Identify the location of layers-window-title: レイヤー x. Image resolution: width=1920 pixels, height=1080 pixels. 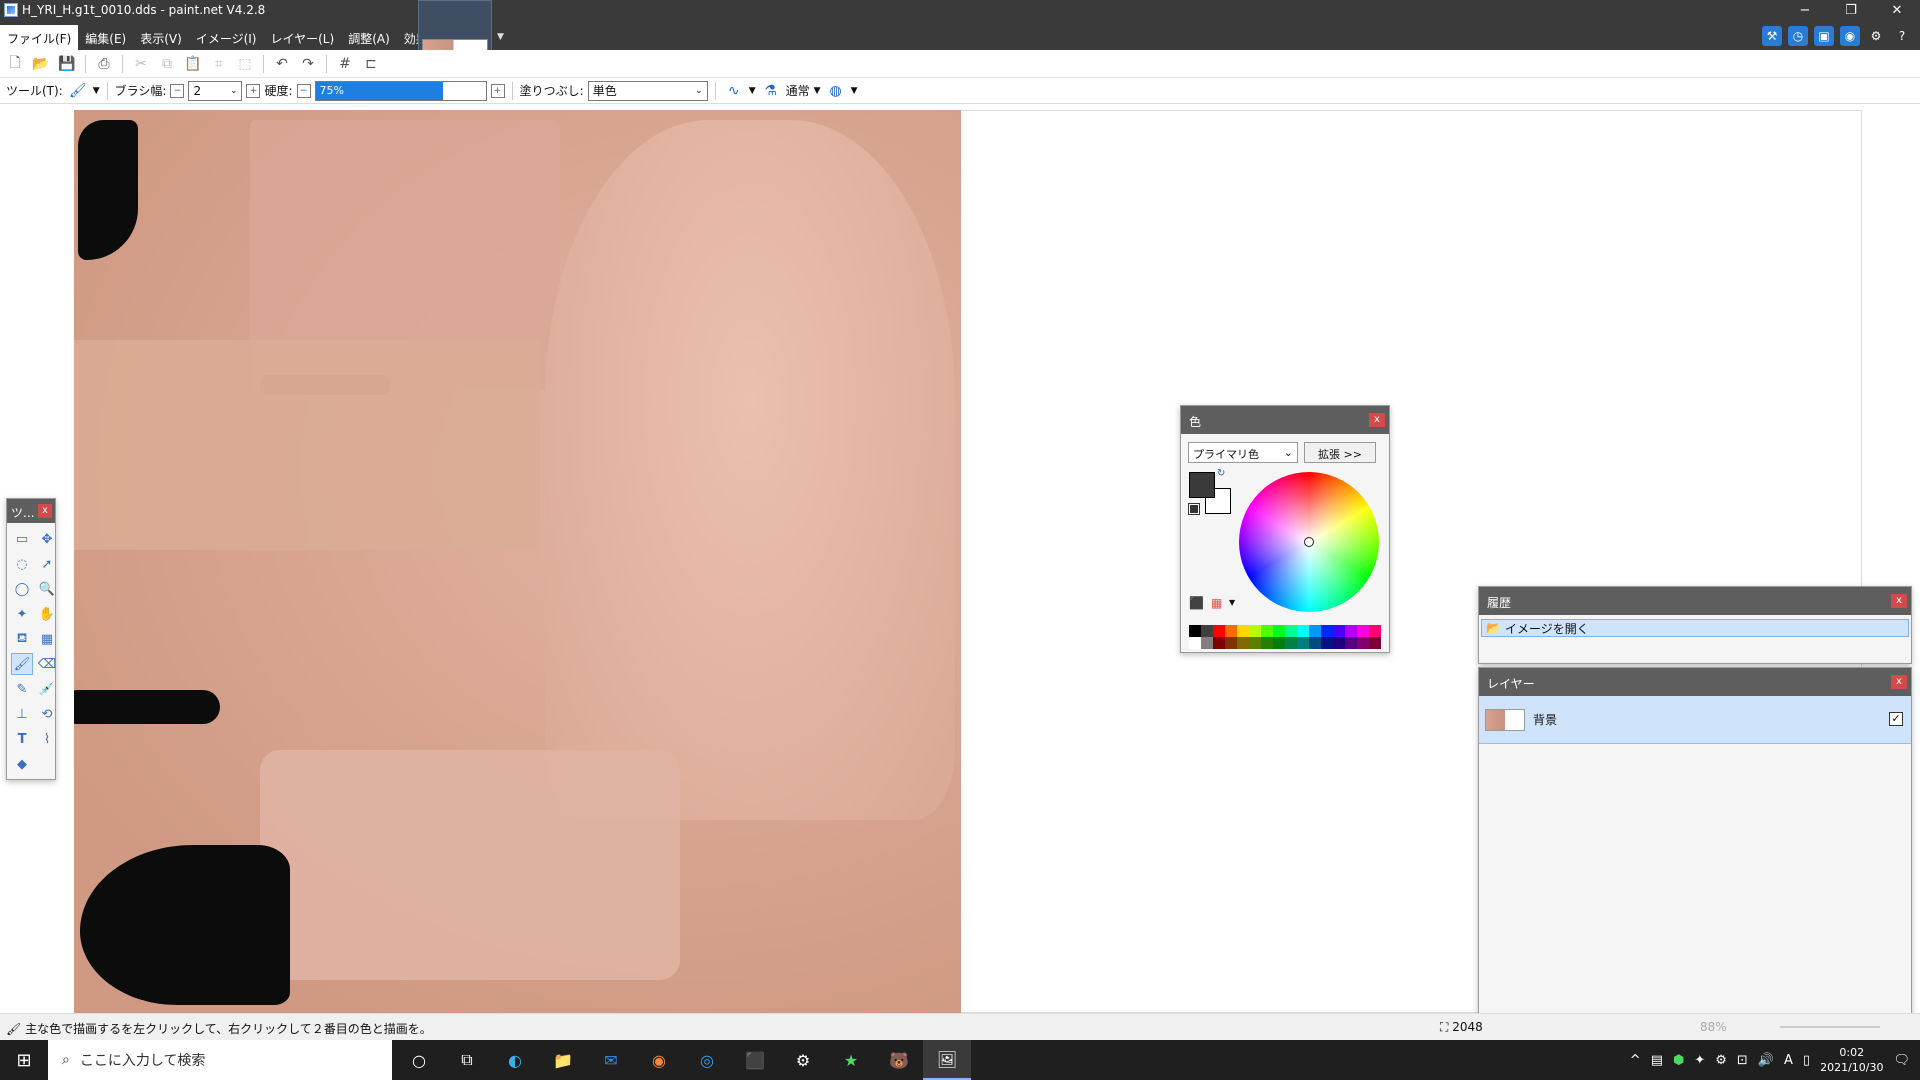
(1695, 682).